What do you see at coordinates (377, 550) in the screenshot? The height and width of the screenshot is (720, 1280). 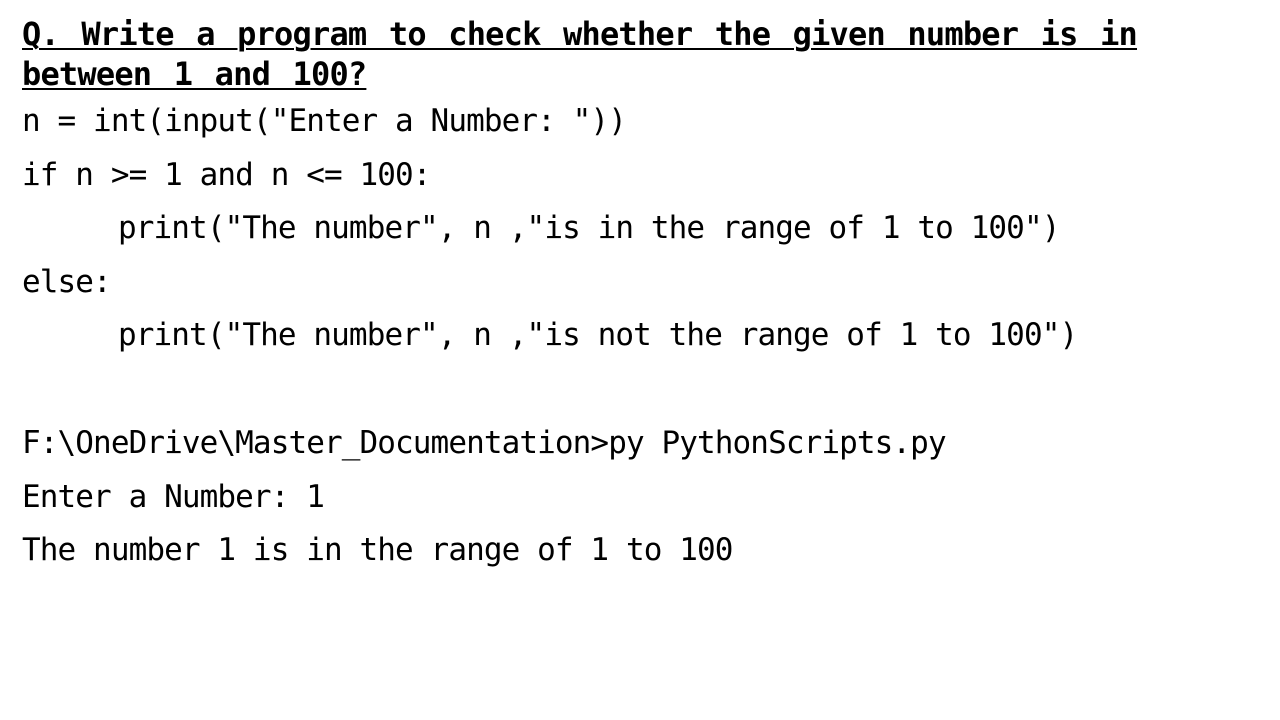 I see `console-result-line: The number 1 is in the range of 1 to 100` at bounding box center [377, 550].